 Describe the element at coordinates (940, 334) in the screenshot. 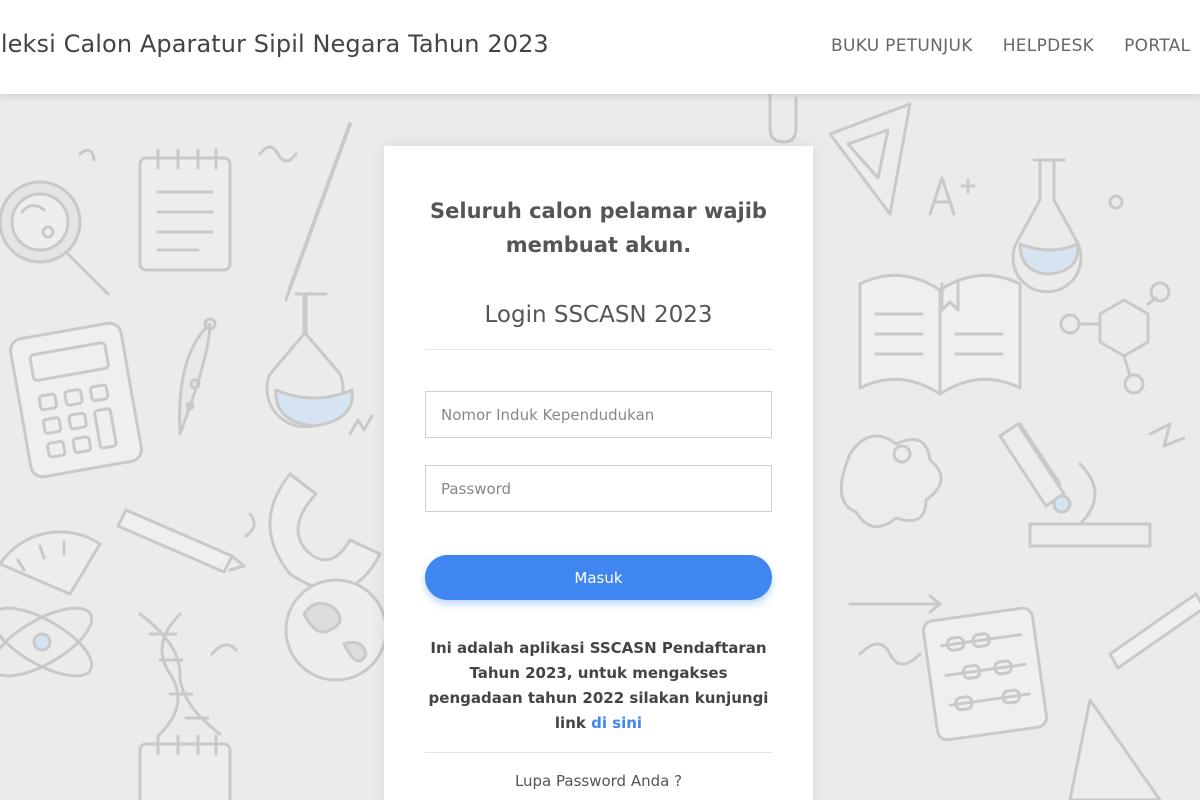

I see `open-book-icon` at that location.